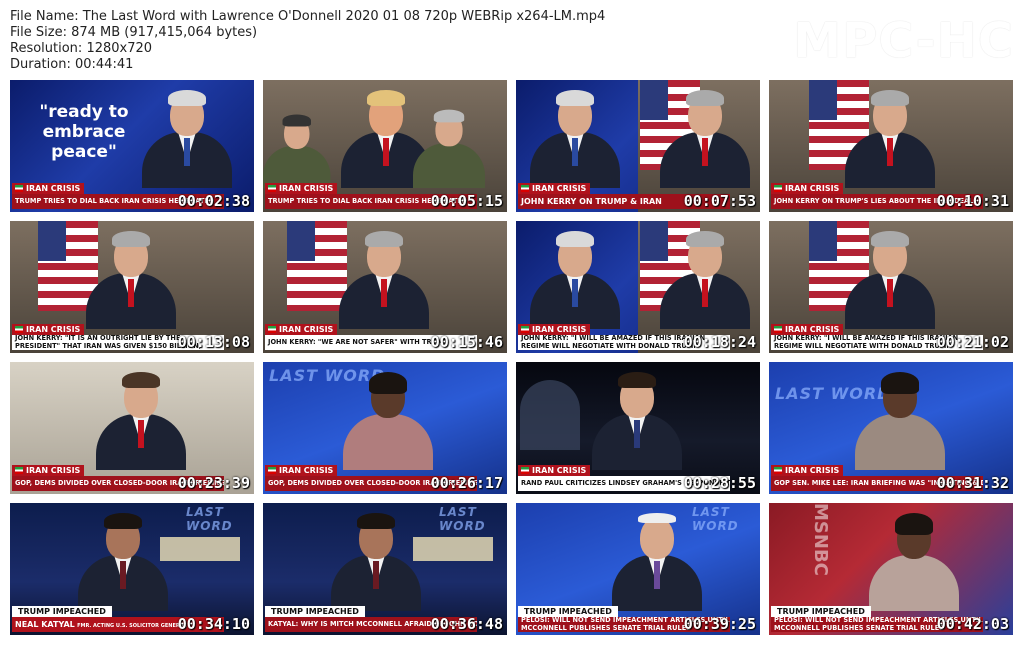 The width and height of the screenshot is (1024, 646). What do you see at coordinates (134, 32) in the screenshot?
I see `file-size: File Size: 874 MB (917,415,064 bytes)` at bounding box center [134, 32].